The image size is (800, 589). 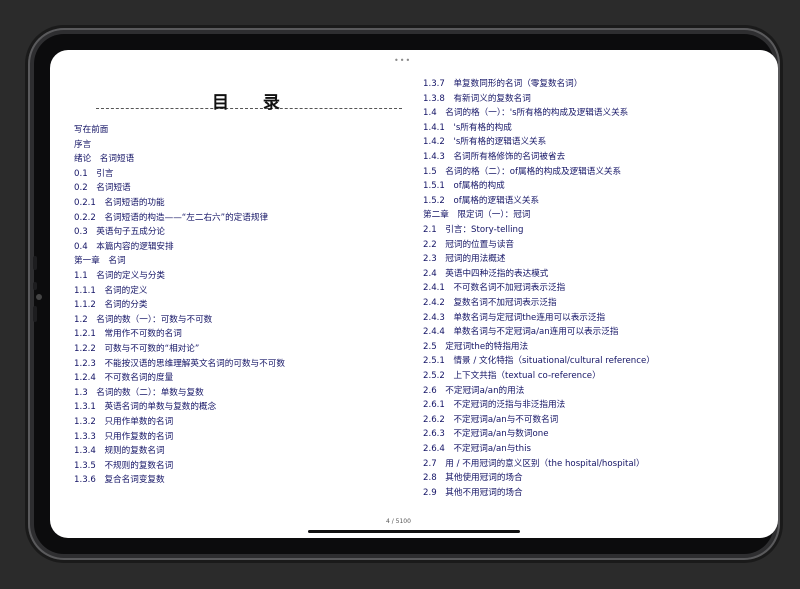 I want to click on toc-entry: 0.2 名词短语, so click(x=102, y=187).